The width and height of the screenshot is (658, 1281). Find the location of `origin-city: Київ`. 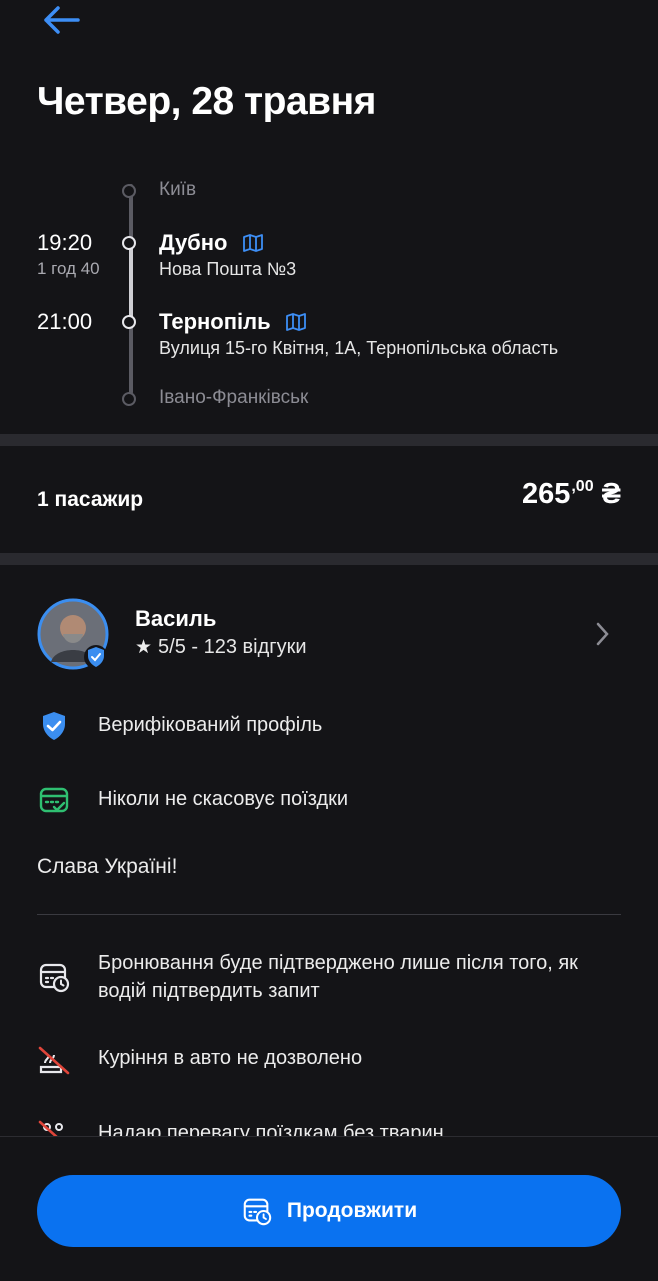

origin-city: Київ is located at coordinates (178, 189).